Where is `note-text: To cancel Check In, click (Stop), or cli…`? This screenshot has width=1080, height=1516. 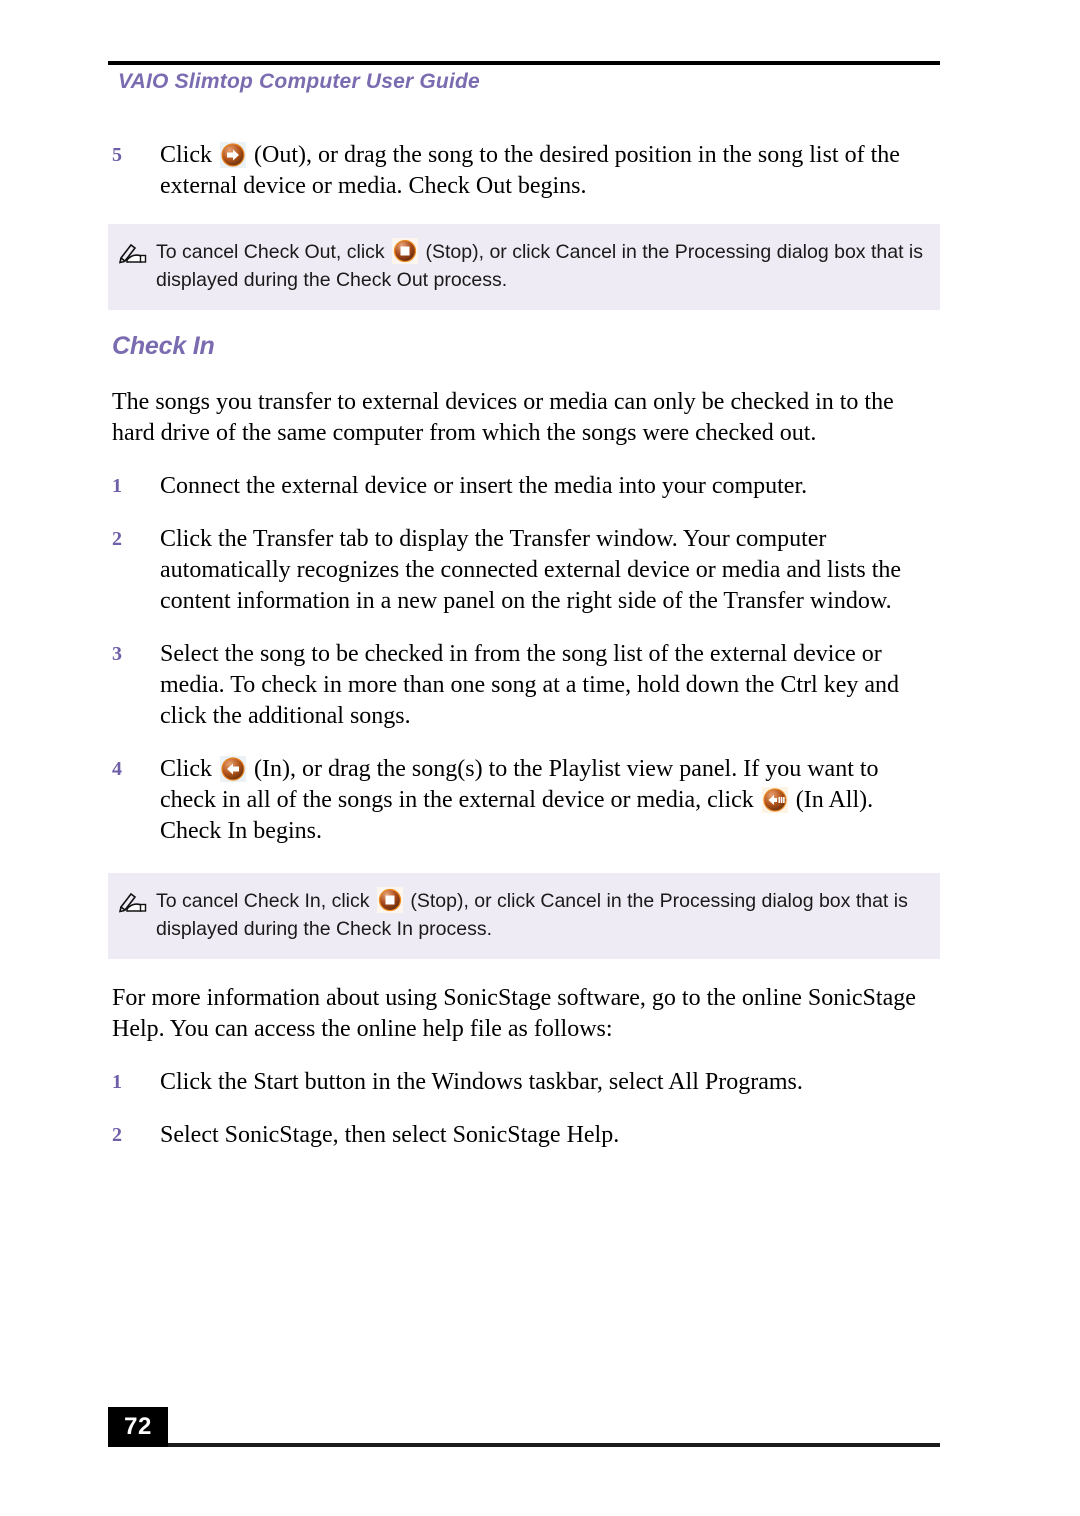
note-text: To cancel Check In, click (Stop), or cli… is located at coordinates (540, 915).